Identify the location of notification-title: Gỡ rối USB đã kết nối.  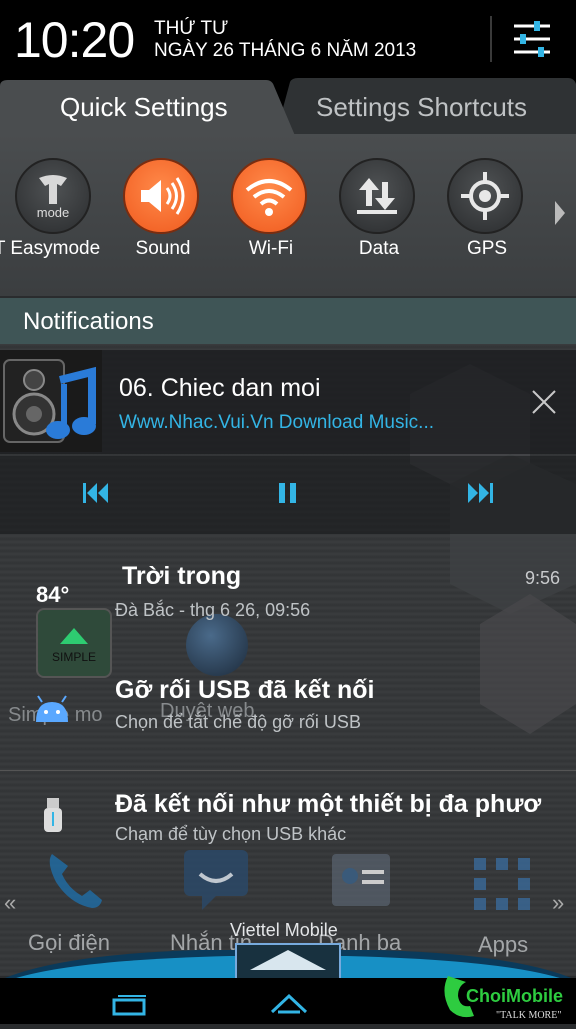
(245, 690).